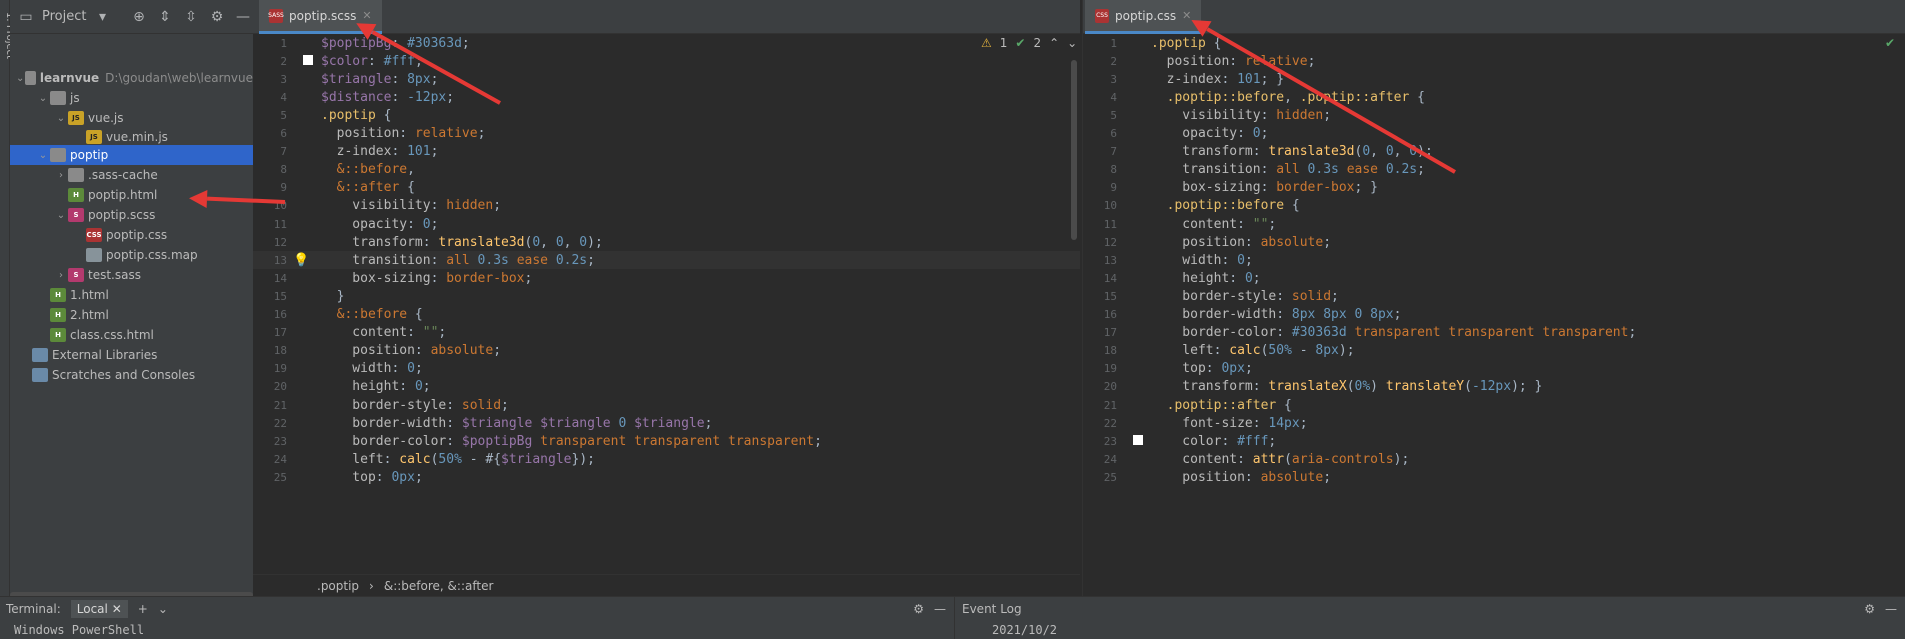  Describe the element at coordinates (666, 134) in the screenshot. I see `code-line: 6 position: relative;` at that location.